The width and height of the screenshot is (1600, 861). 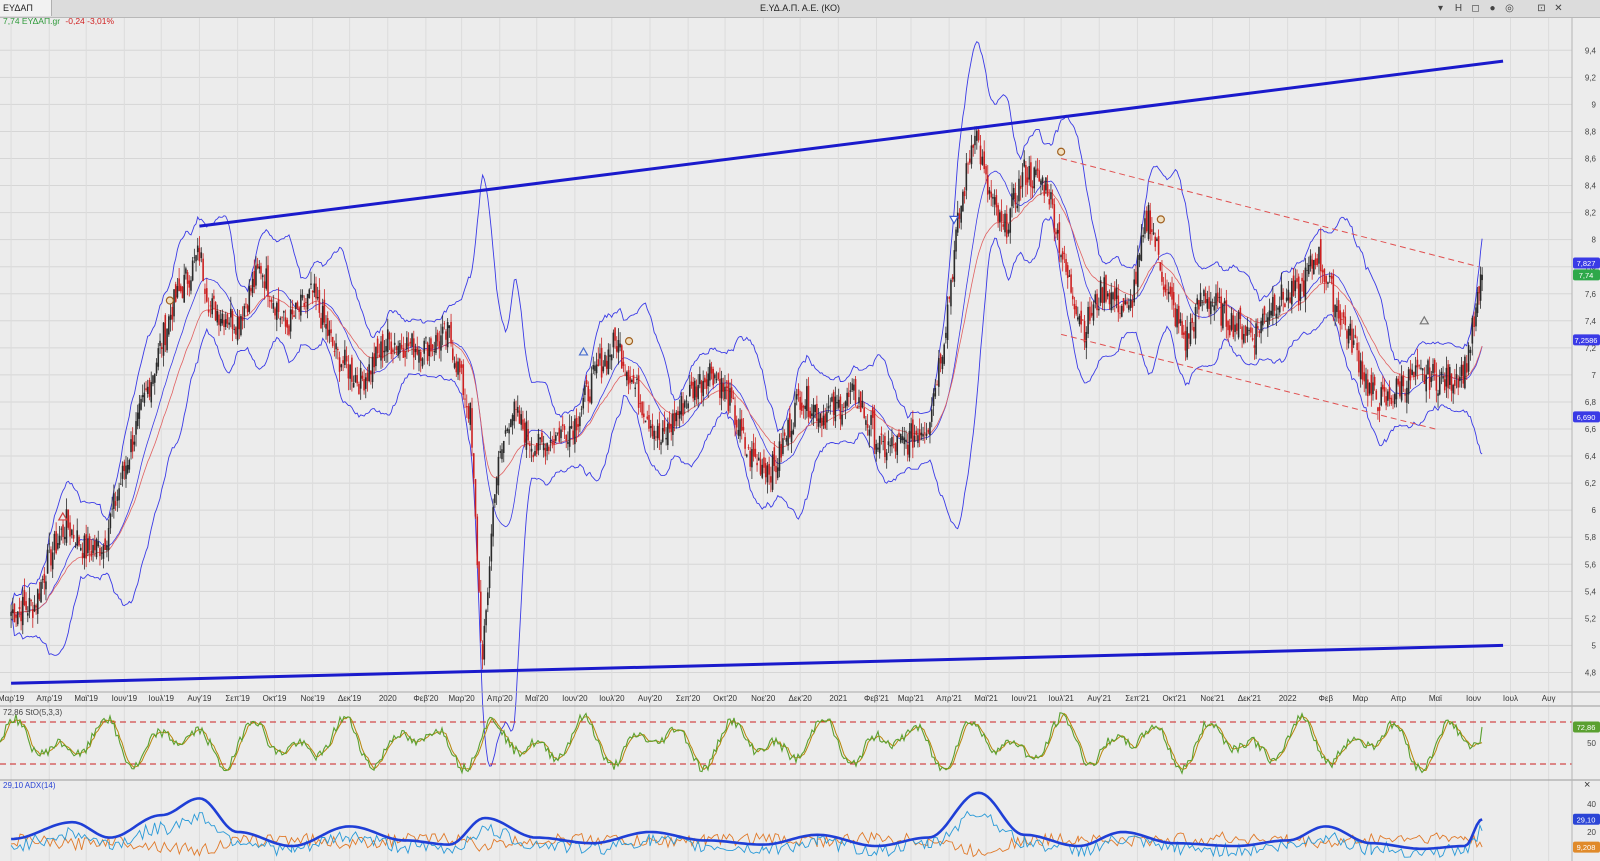 I want to click on price-badge-label: 7,827, so click(x=1586, y=263).